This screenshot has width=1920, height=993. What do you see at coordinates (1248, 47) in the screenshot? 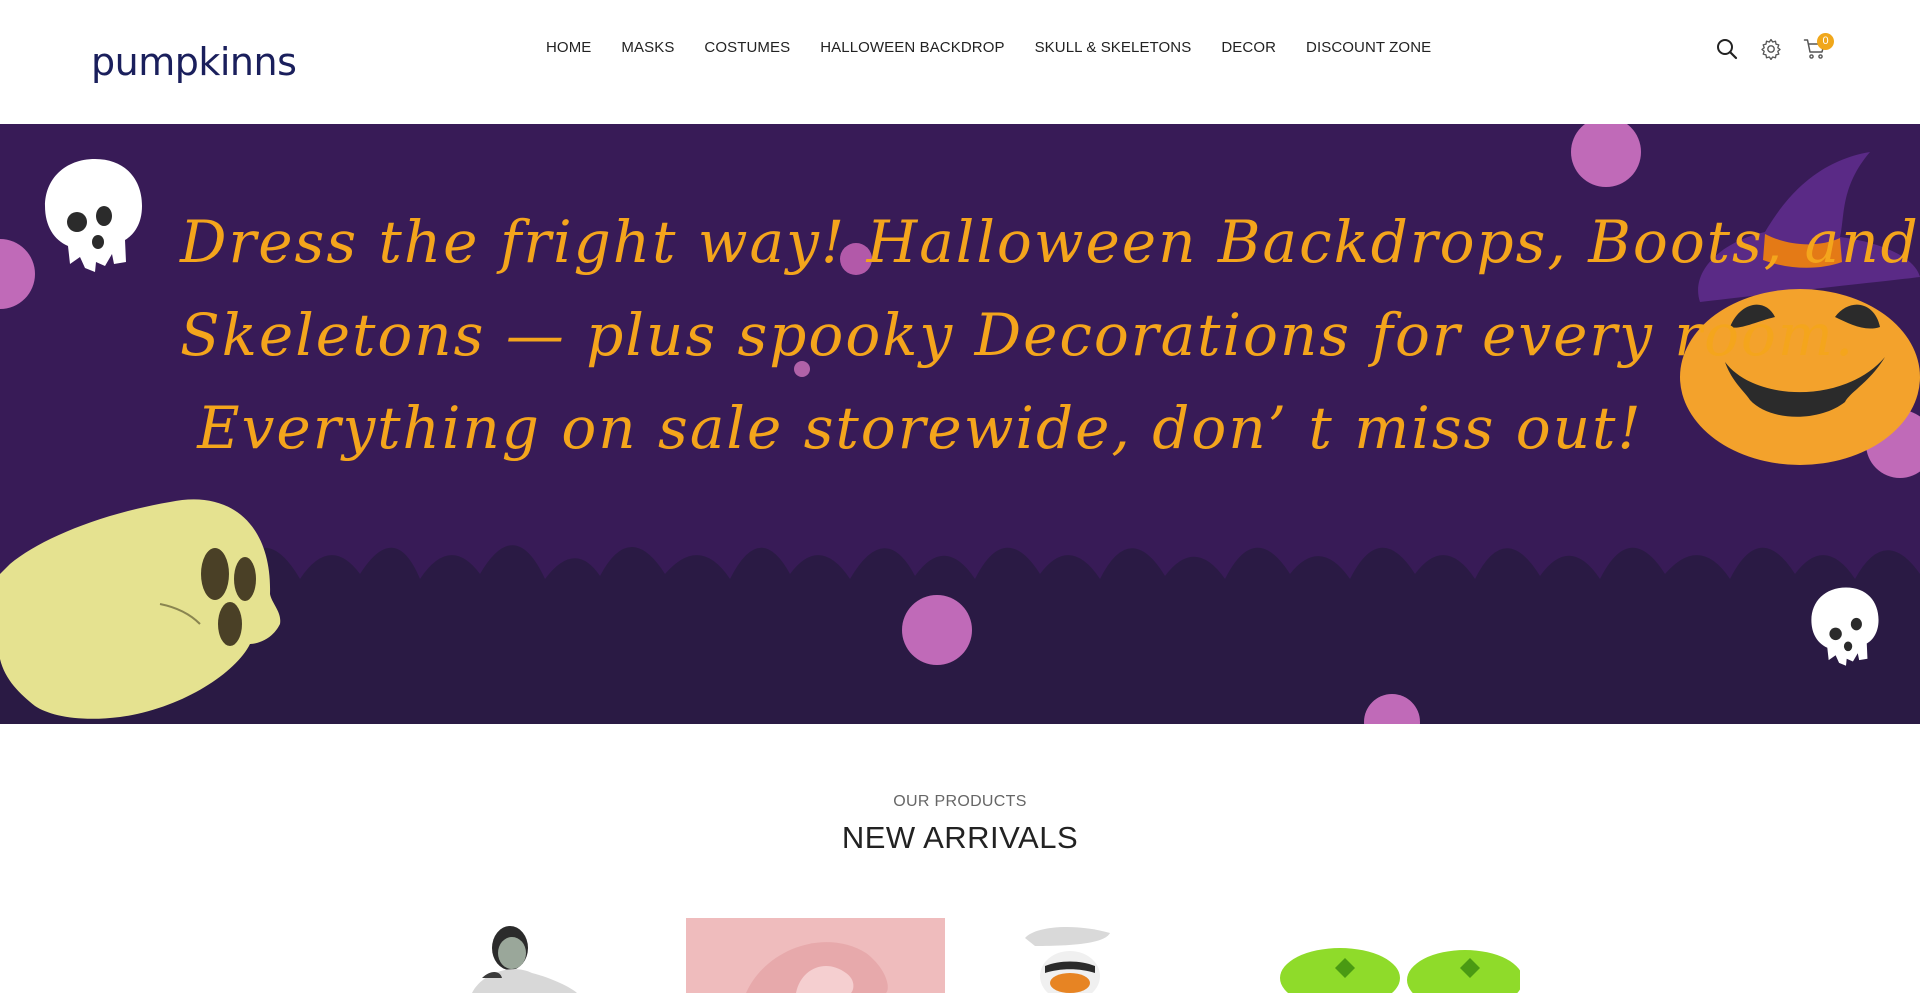
I see `nav-decor: DECOR` at bounding box center [1248, 47].